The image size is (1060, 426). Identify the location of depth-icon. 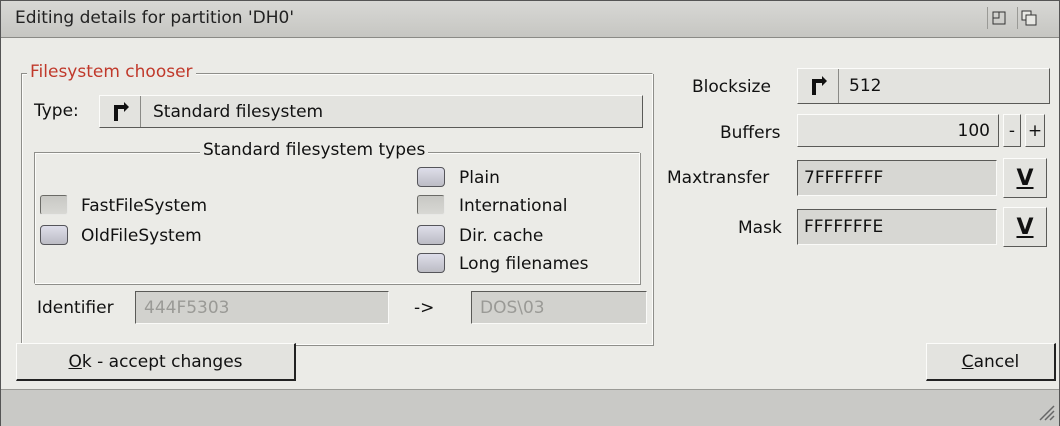
(1028, 18).